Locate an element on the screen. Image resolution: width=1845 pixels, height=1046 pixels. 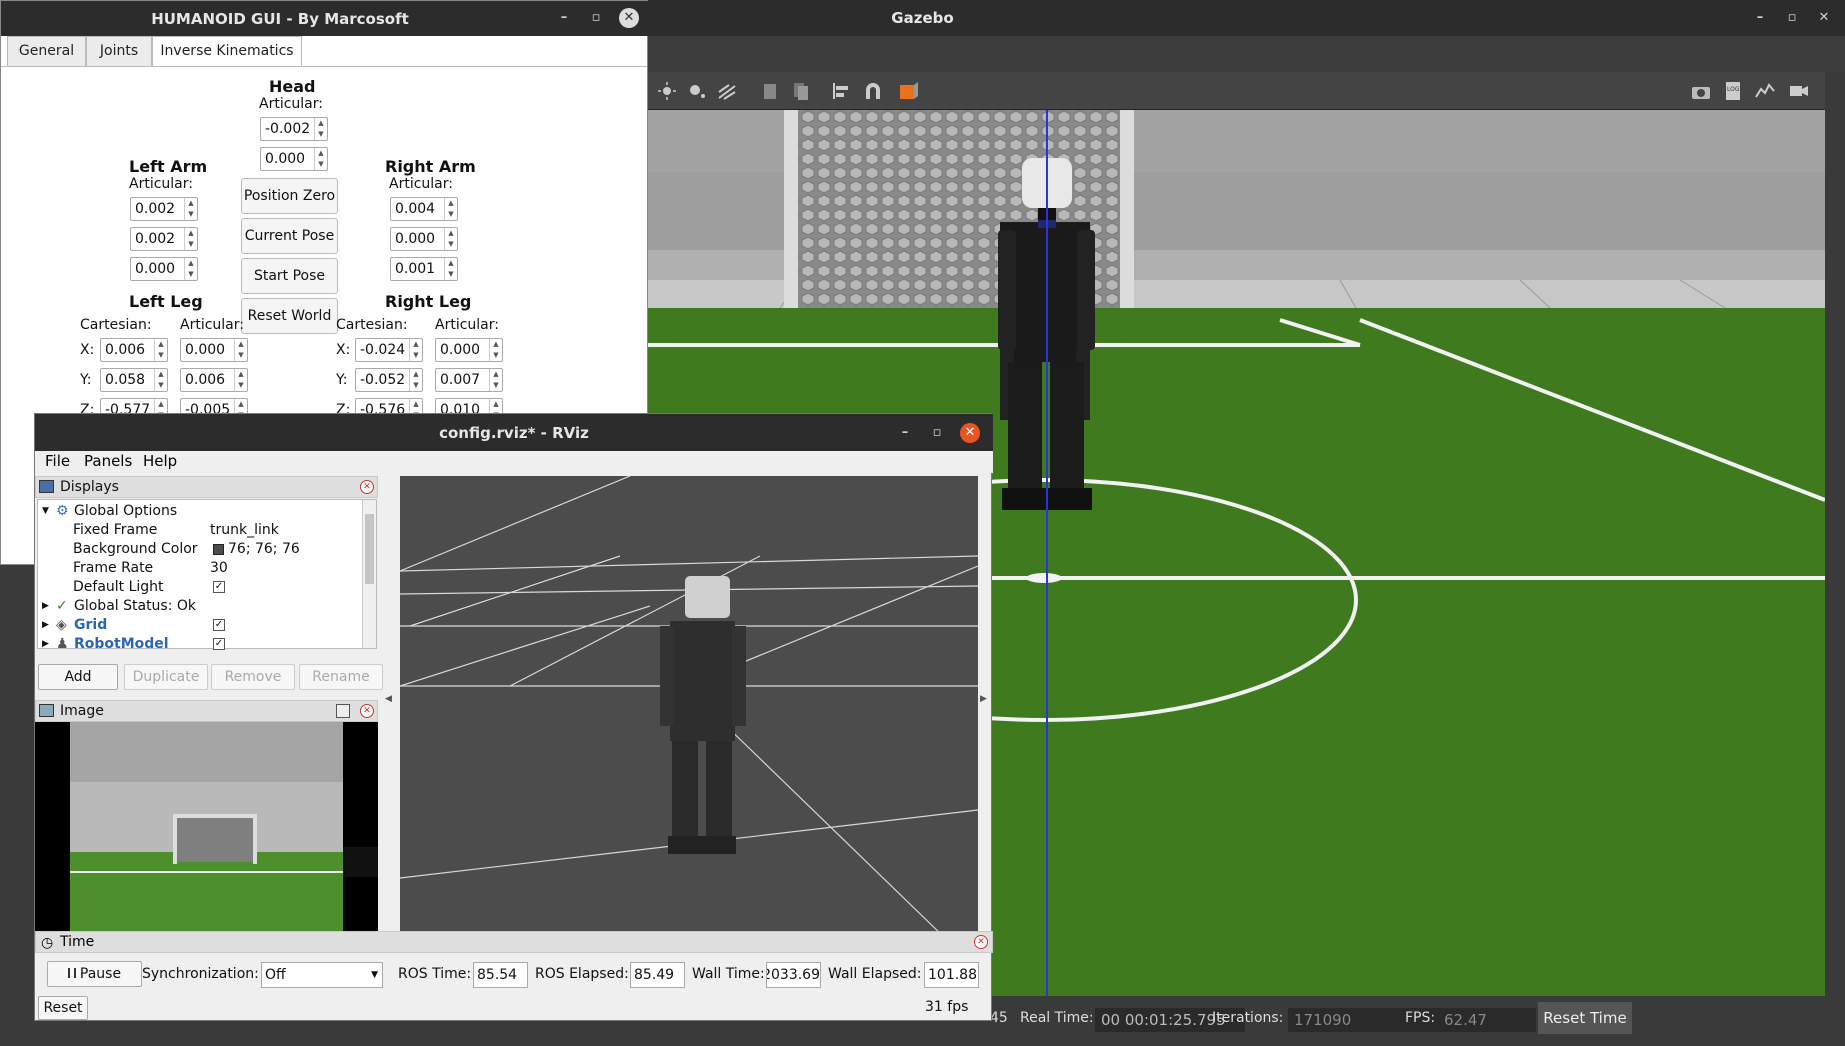
paste-icon is located at coordinates (801, 91).